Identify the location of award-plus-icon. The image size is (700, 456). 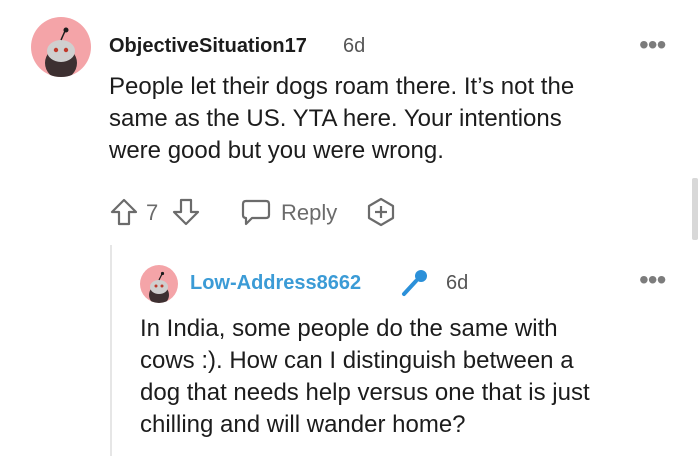
(381, 212).